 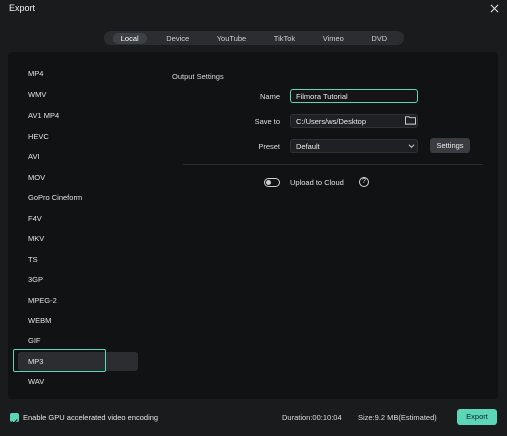 What do you see at coordinates (317, 182) in the screenshot?
I see `upload-to-cloud-label: Upload to Cloud` at bounding box center [317, 182].